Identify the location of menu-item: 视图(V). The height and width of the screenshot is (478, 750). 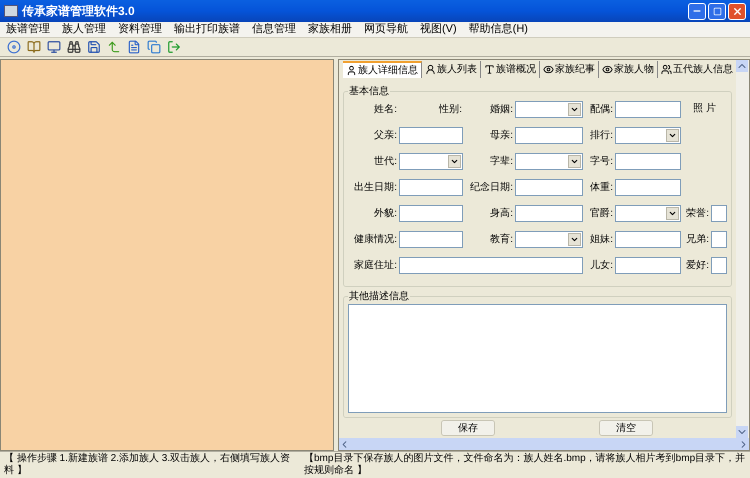
(438, 29).